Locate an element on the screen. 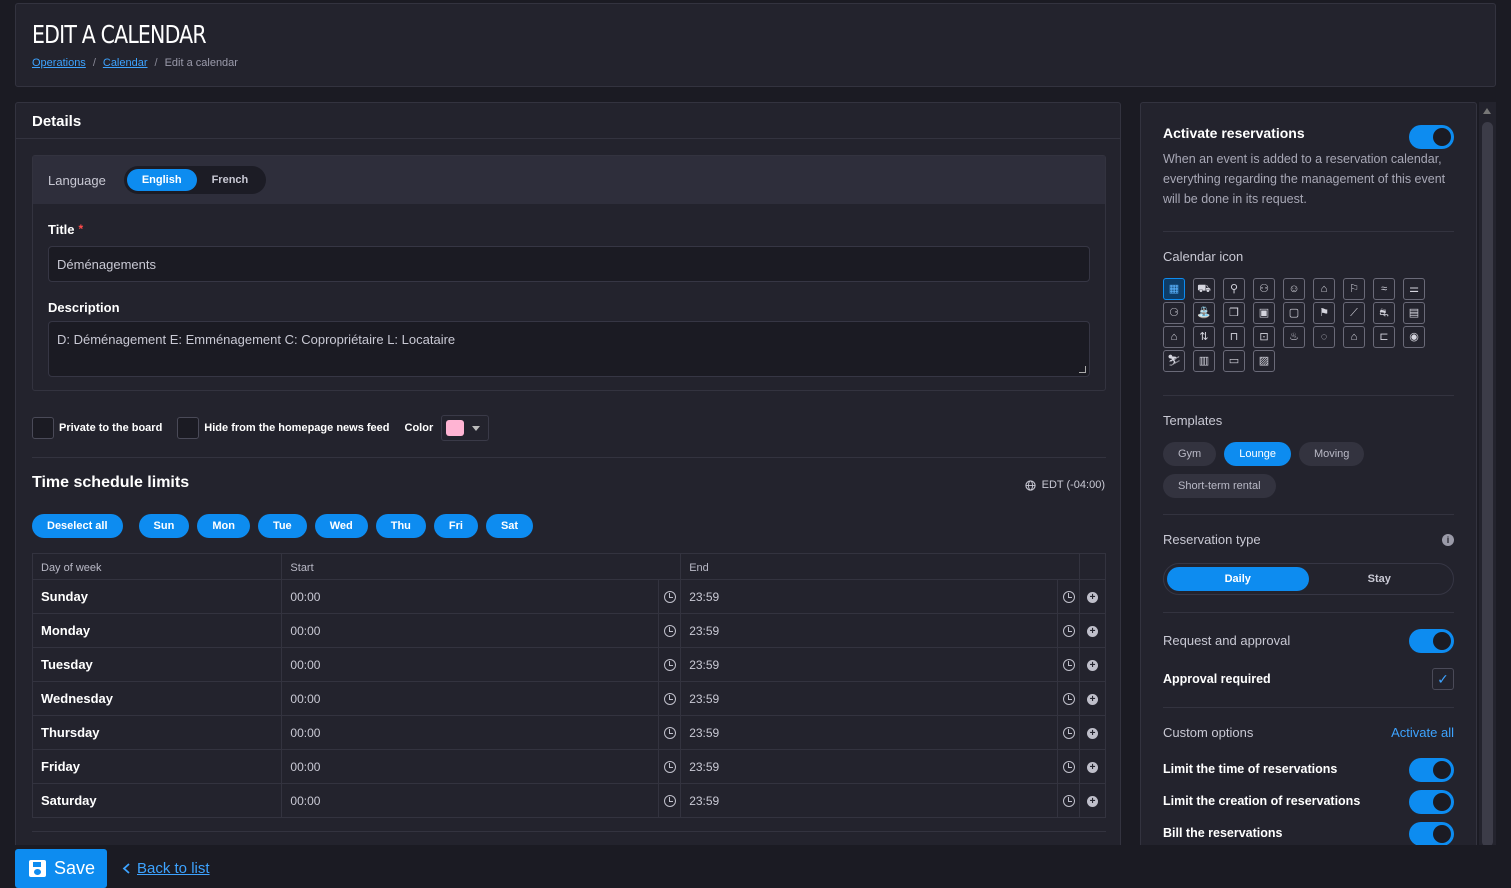 The width and height of the screenshot is (1511, 888). request-approval-toggle is located at coordinates (1431, 641).